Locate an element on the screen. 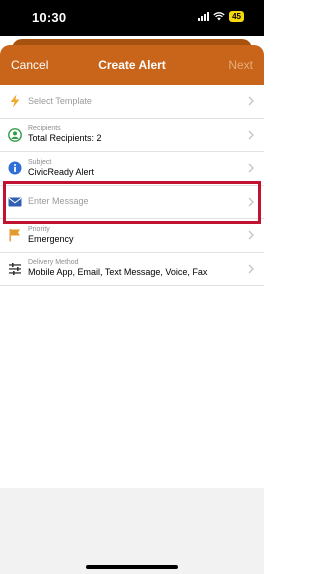 The width and height of the screenshot is (320, 574). highlight-box is located at coordinates (132, 202).